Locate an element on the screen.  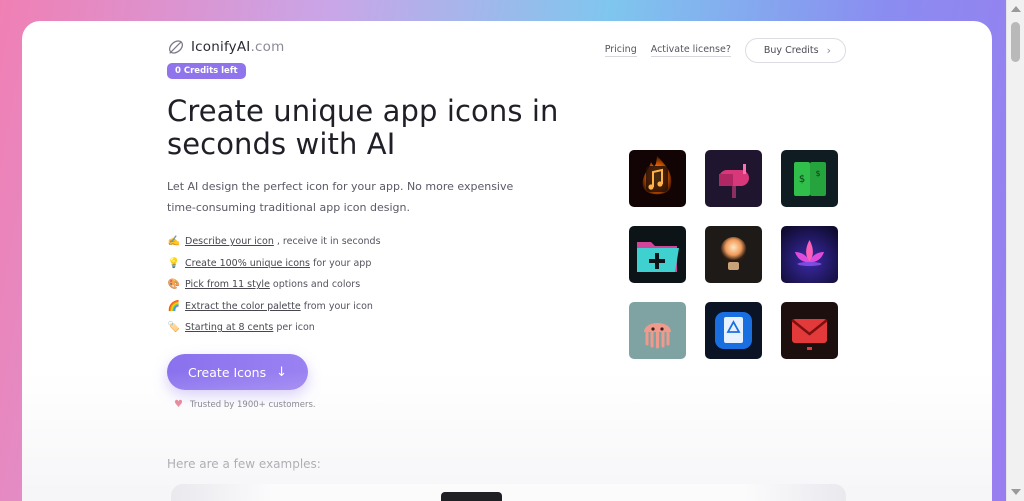
trusted-text: Trusted by 1900+ customers. is located at coordinates (252, 404).